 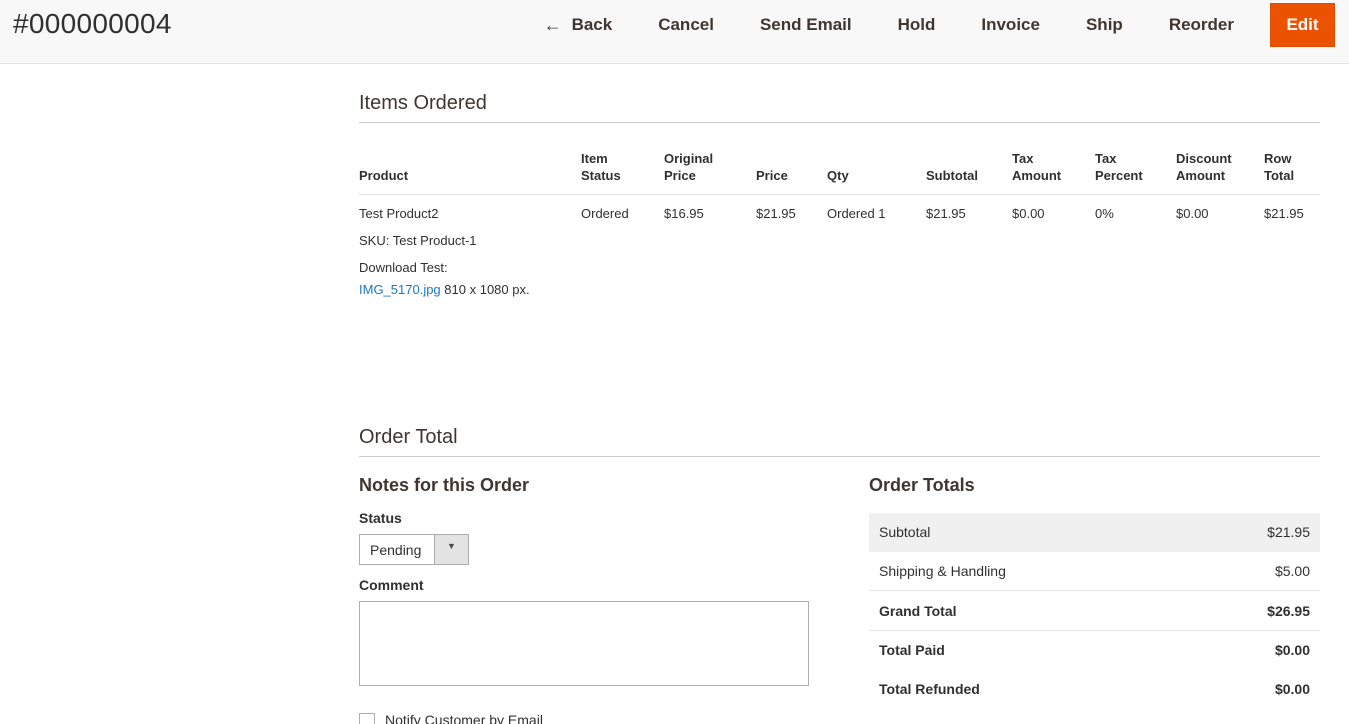 I want to click on cancel-button: Cancel, so click(x=686, y=25).